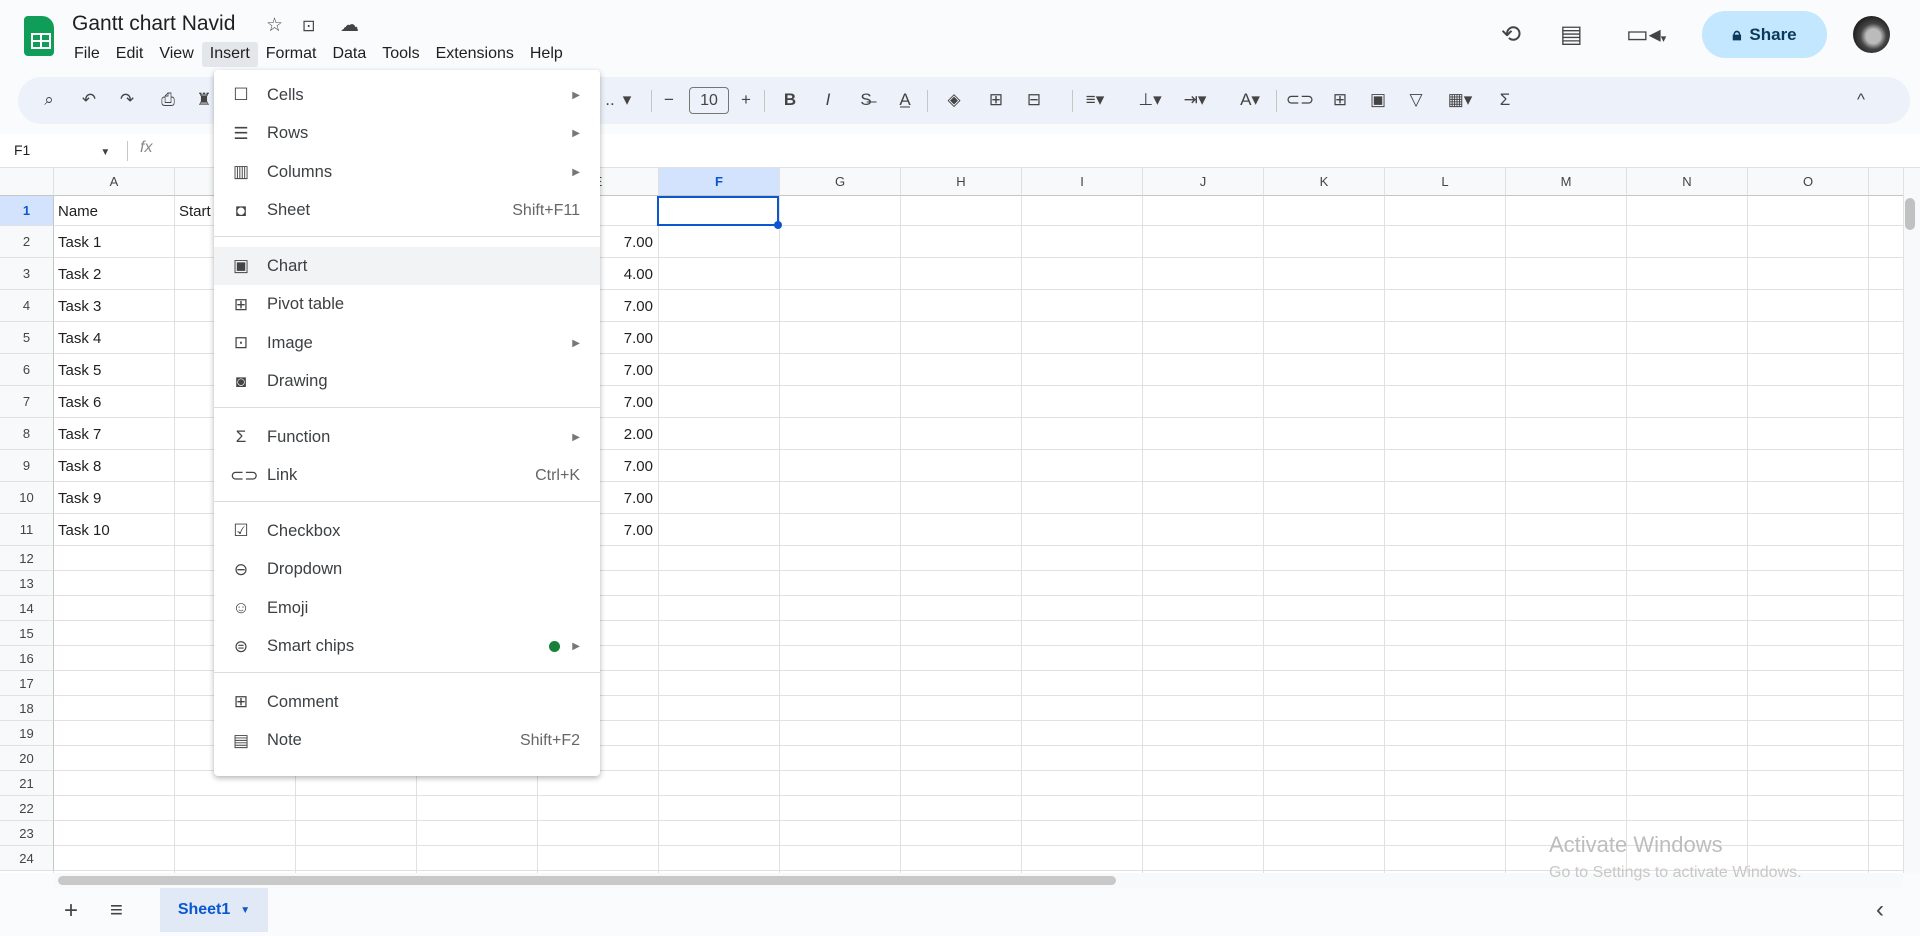 Image resolution: width=1920 pixels, height=936 pixels. Describe the element at coordinates (746, 100) in the screenshot. I see `font-size-increase-icon: +` at that location.